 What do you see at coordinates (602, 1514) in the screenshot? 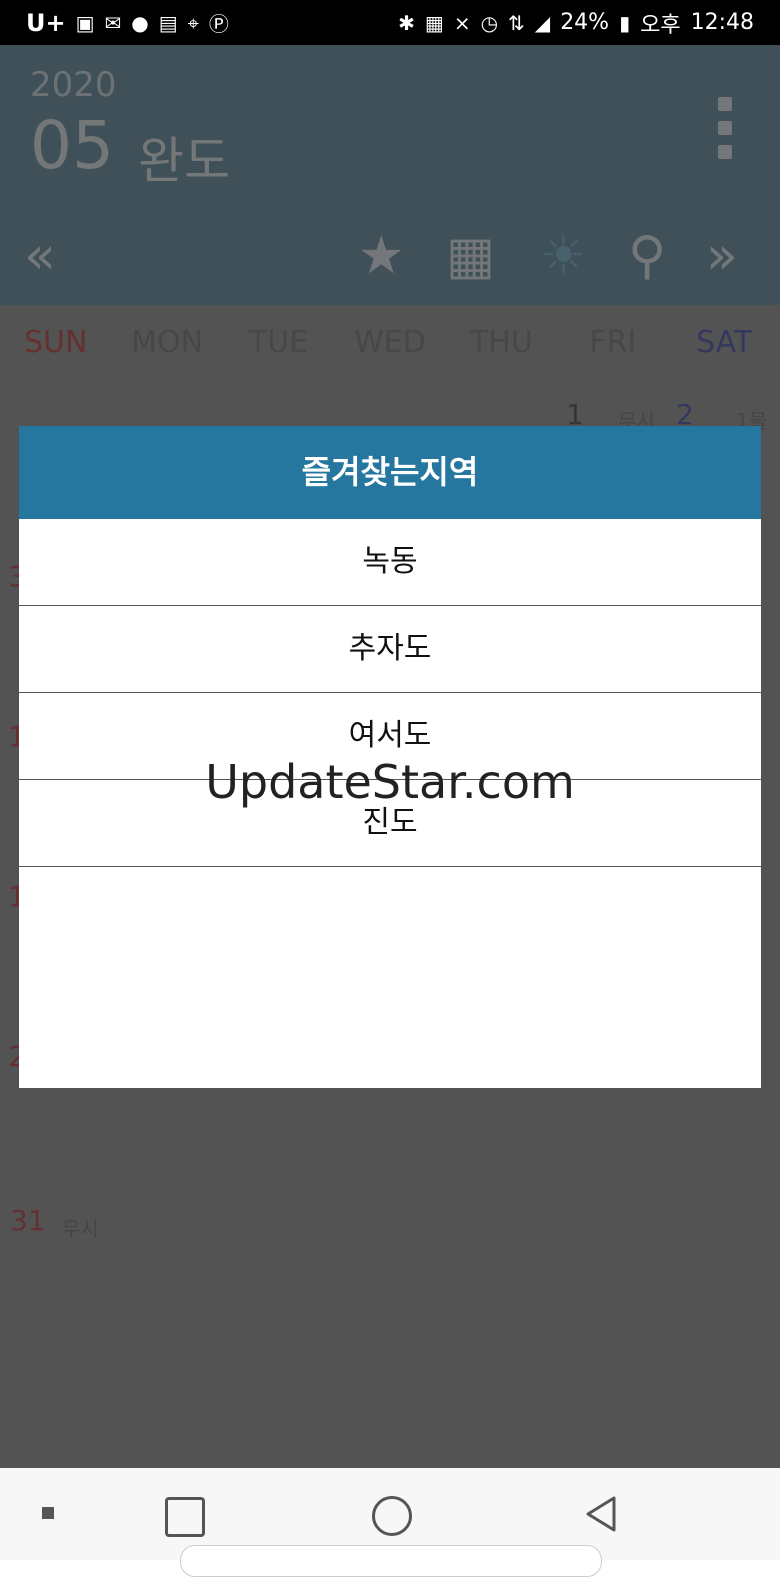
I see `back-icon` at bounding box center [602, 1514].